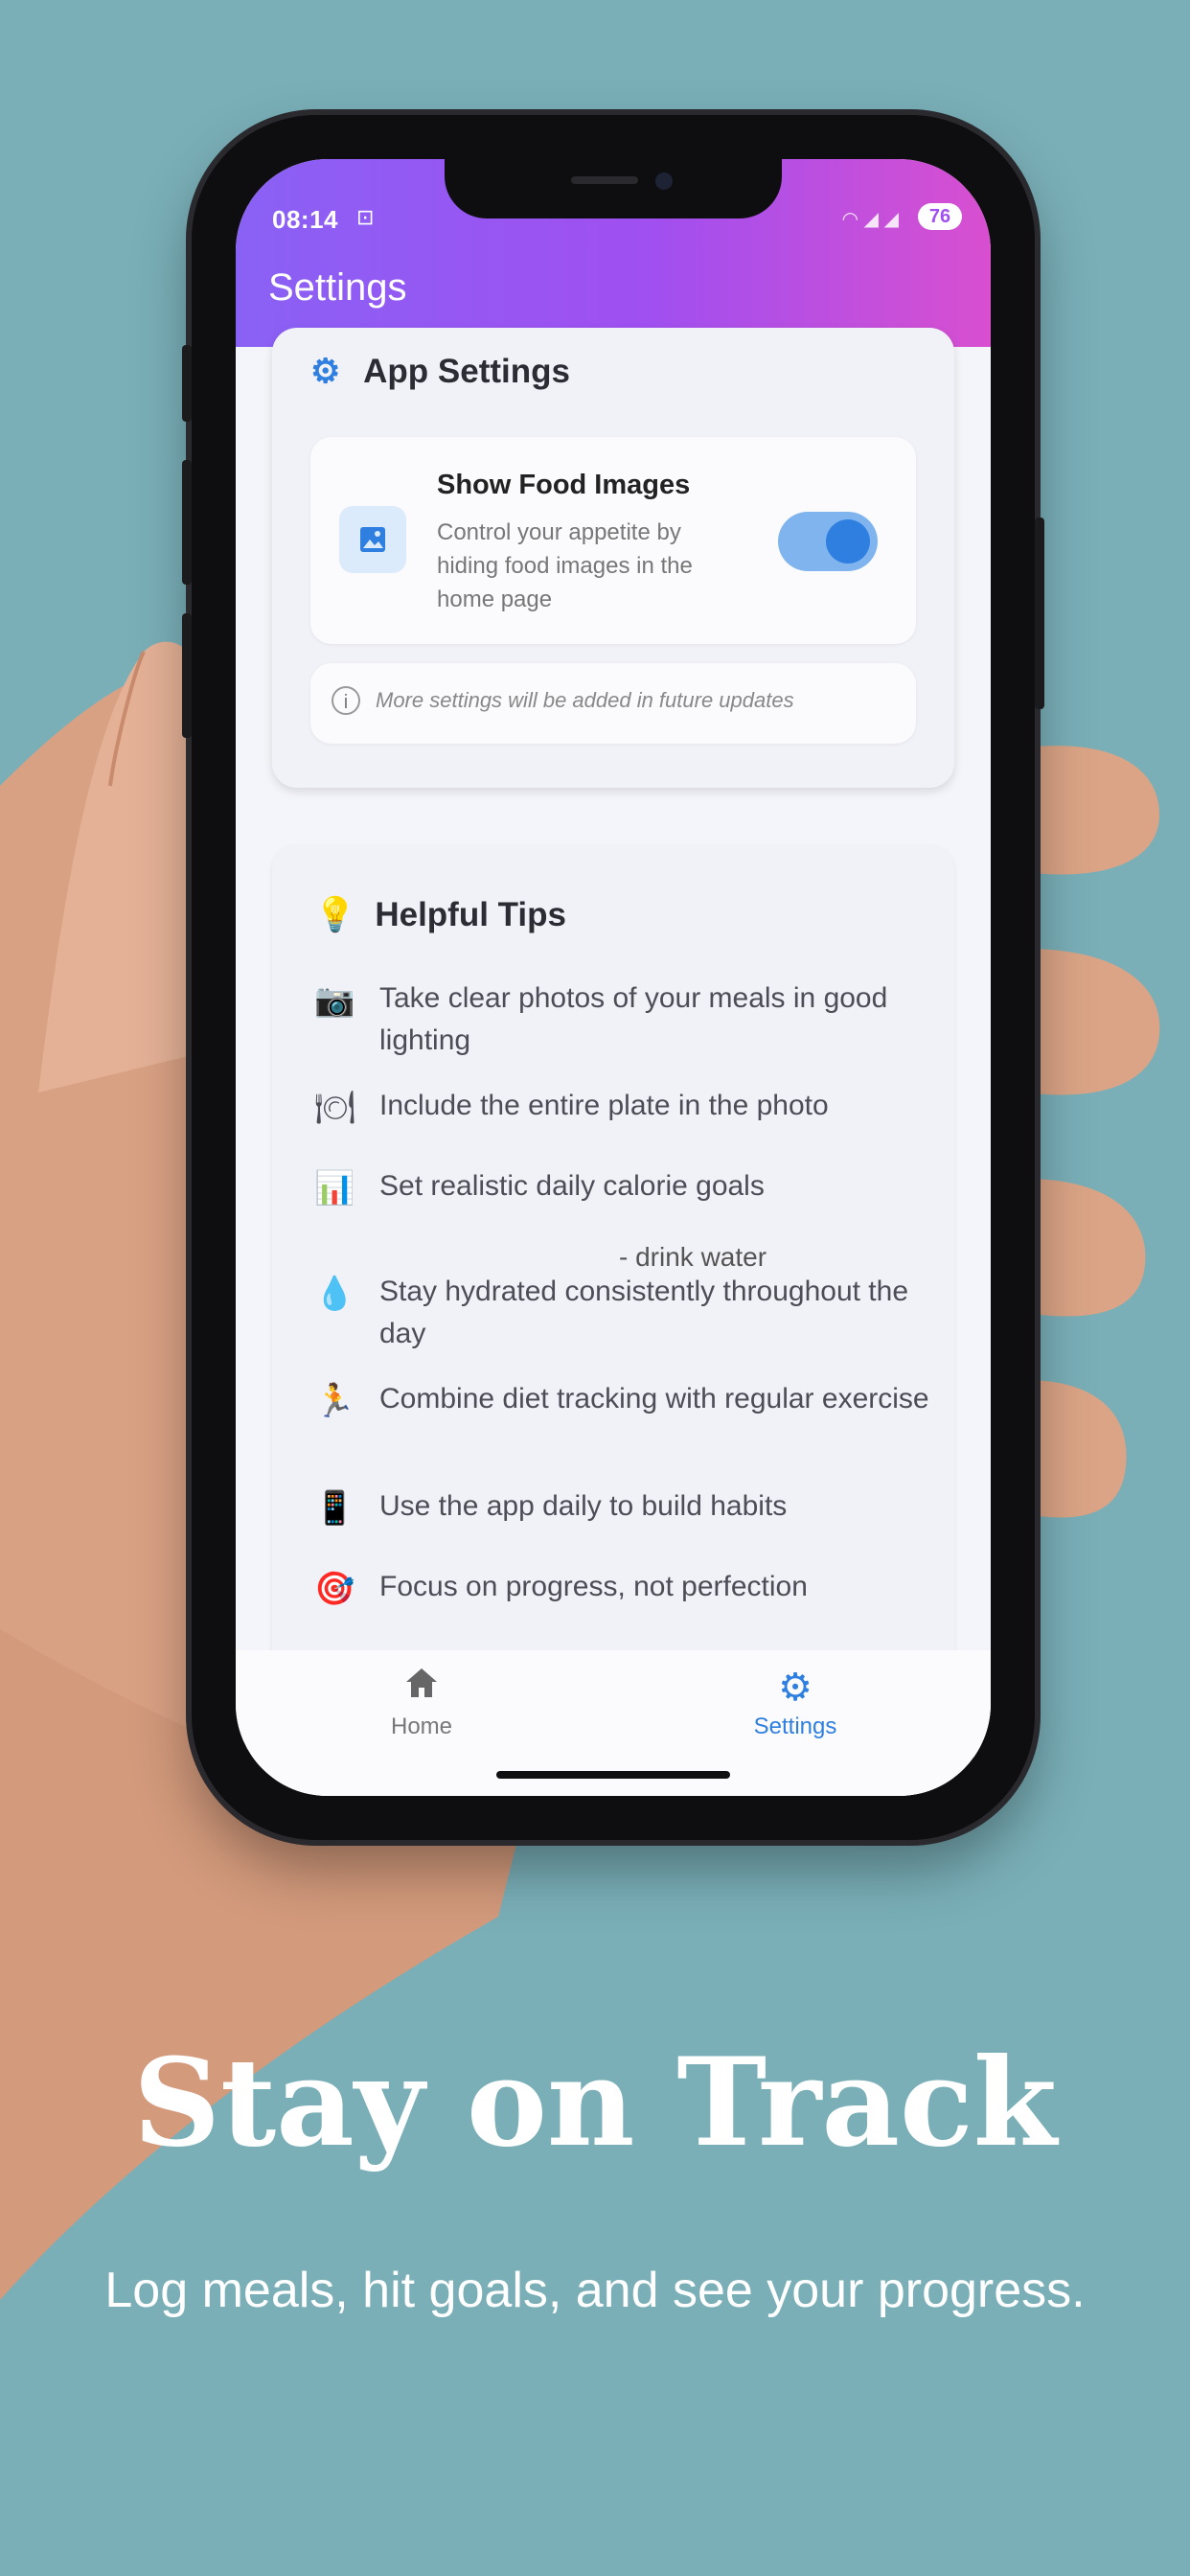  What do you see at coordinates (631, 1507) in the screenshot?
I see `tip-item: 📱 Use the app daily to build habits` at bounding box center [631, 1507].